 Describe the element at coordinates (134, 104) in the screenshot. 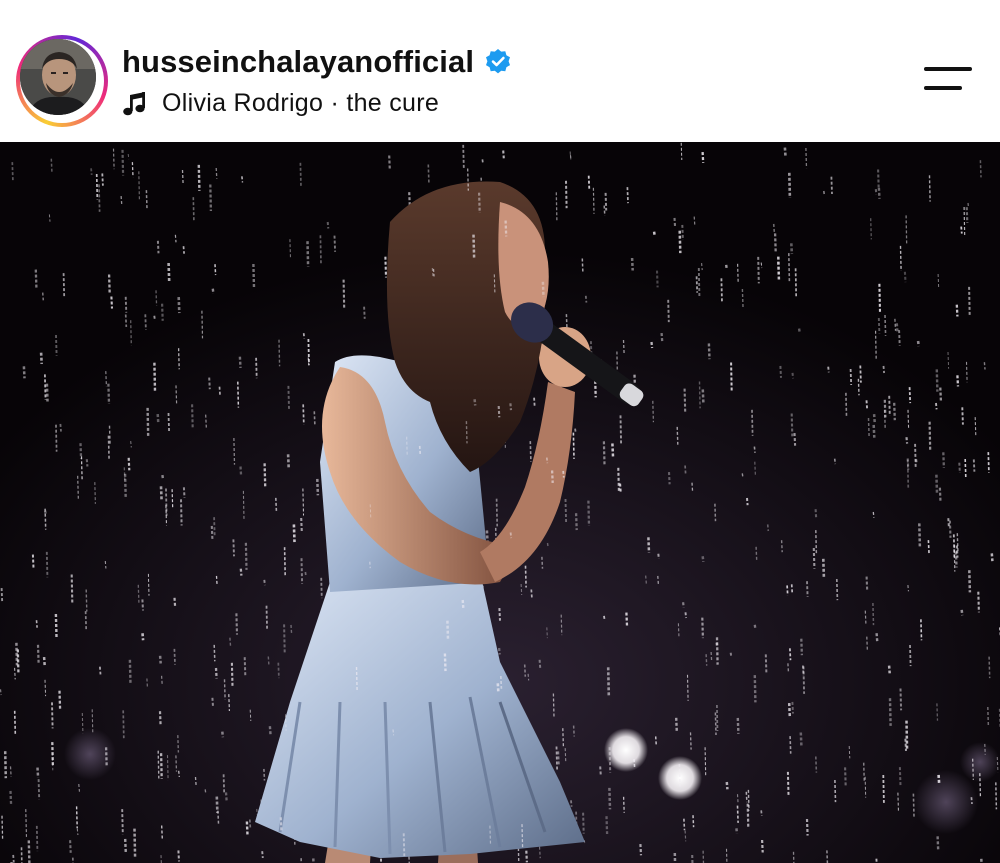

I see `music-note-icon` at that location.